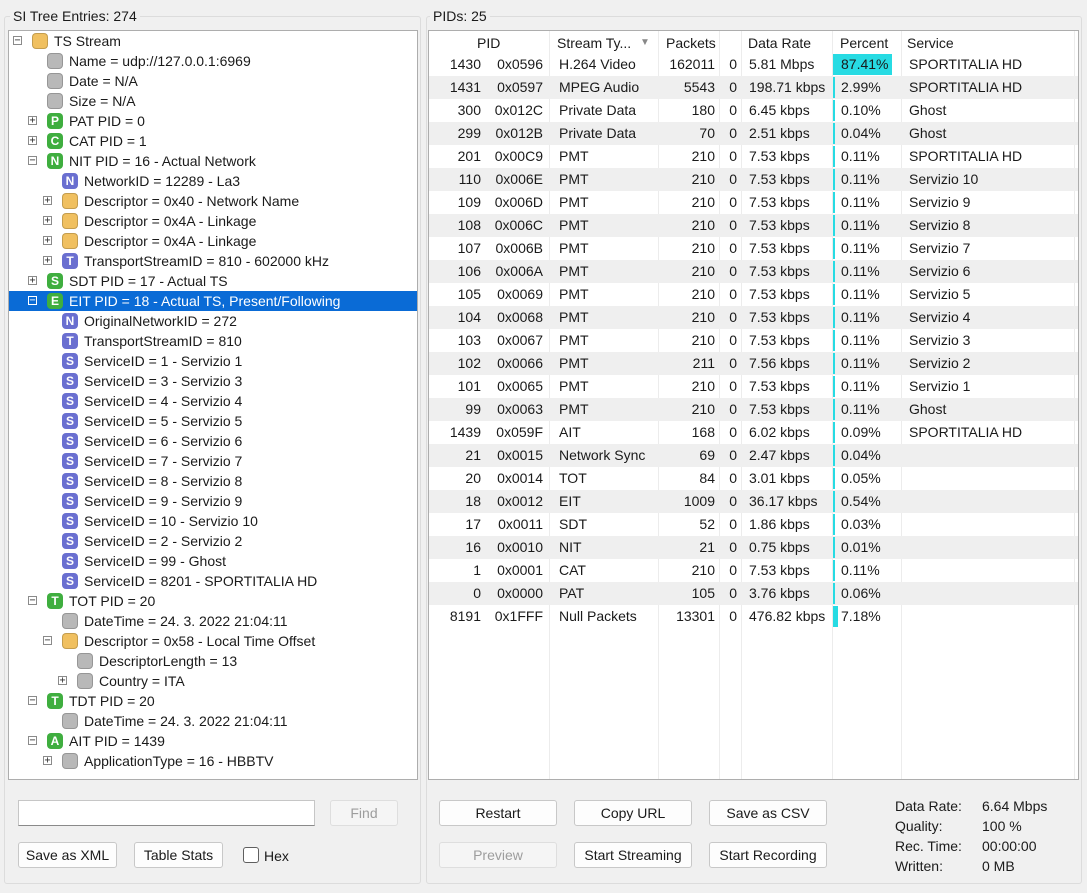  What do you see at coordinates (788, 43) in the screenshot?
I see `column-header-data-rate: Data Rate` at bounding box center [788, 43].